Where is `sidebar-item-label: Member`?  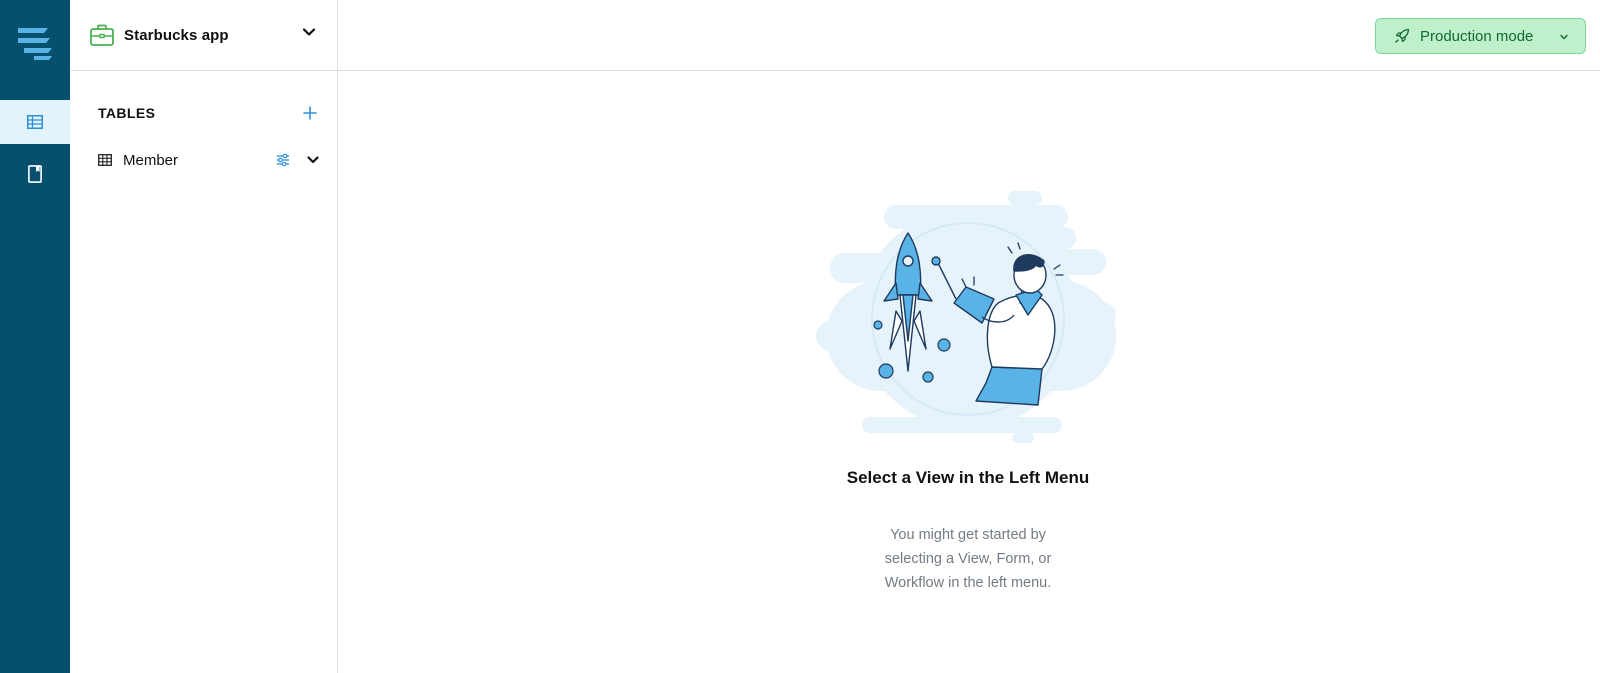
sidebar-item-label: Member is located at coordinates (151, 160).